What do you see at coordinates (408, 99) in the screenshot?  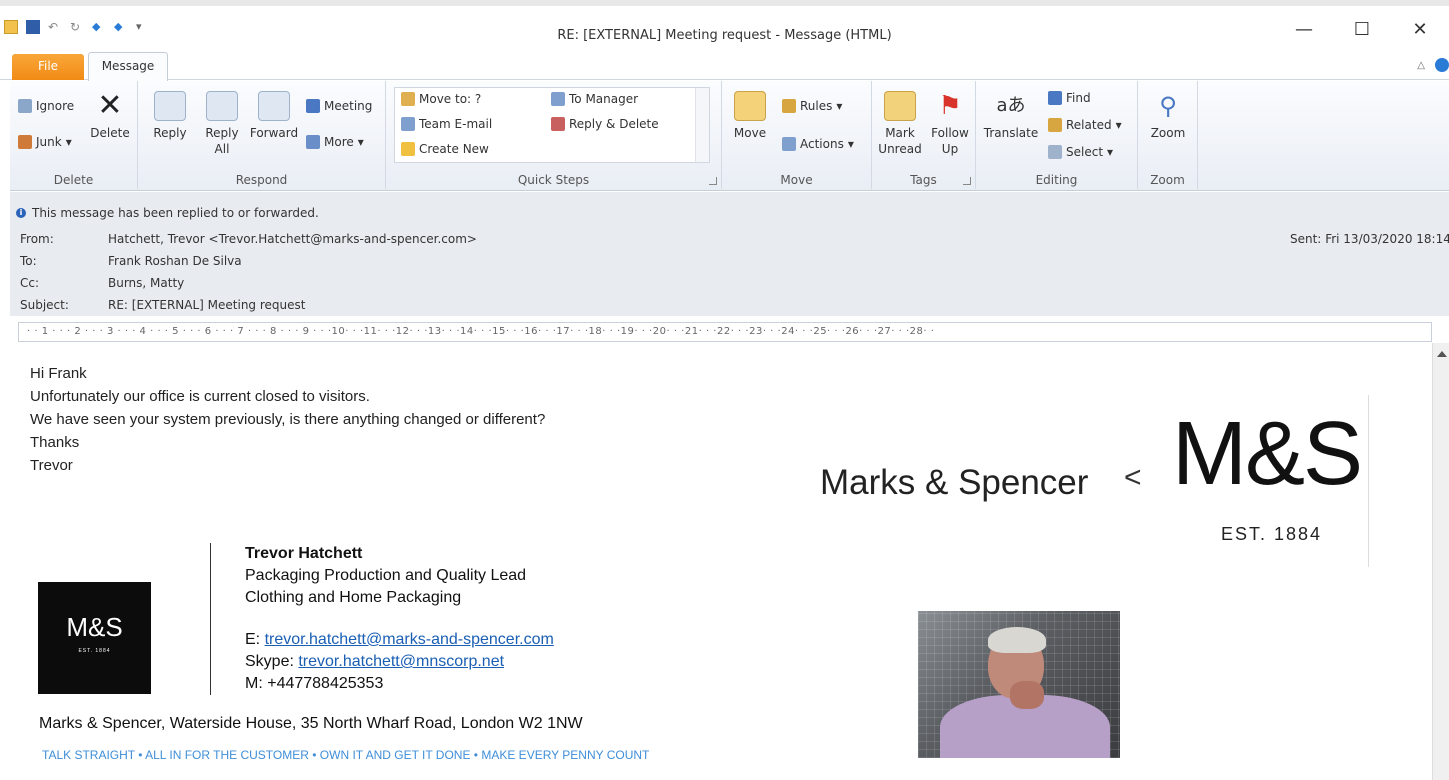 I see `move-to-icon` at bounding box center [408, 99].